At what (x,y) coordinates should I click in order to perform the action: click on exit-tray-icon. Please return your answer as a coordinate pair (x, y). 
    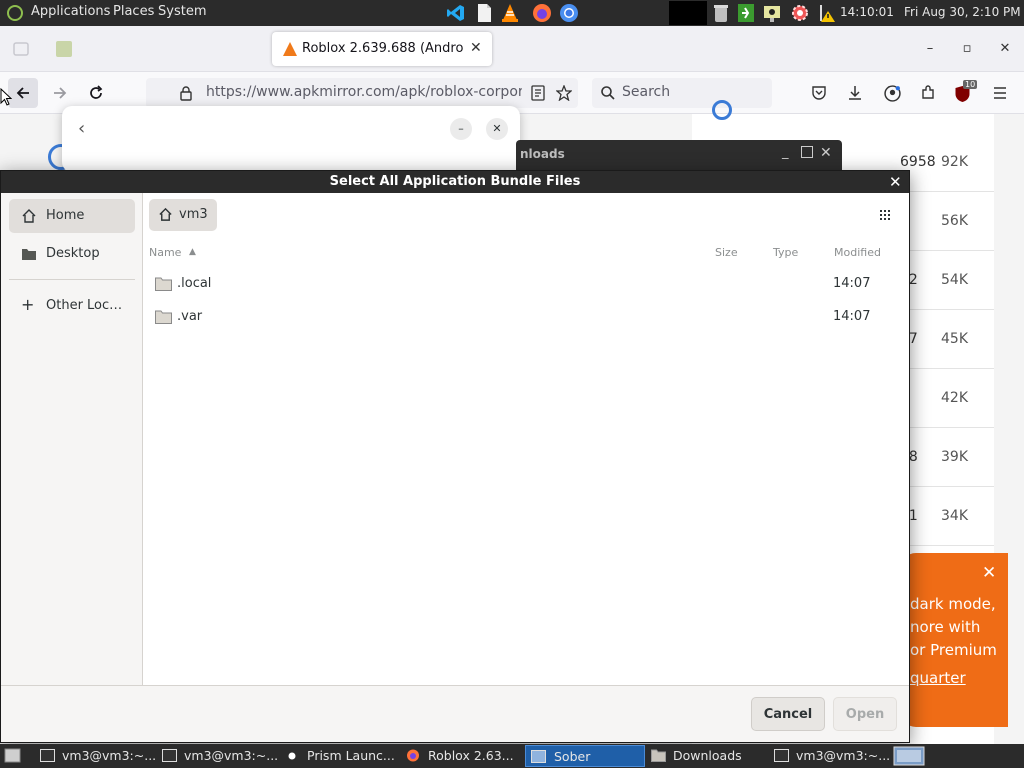
    Looking at the image, I should click on (746, 13).